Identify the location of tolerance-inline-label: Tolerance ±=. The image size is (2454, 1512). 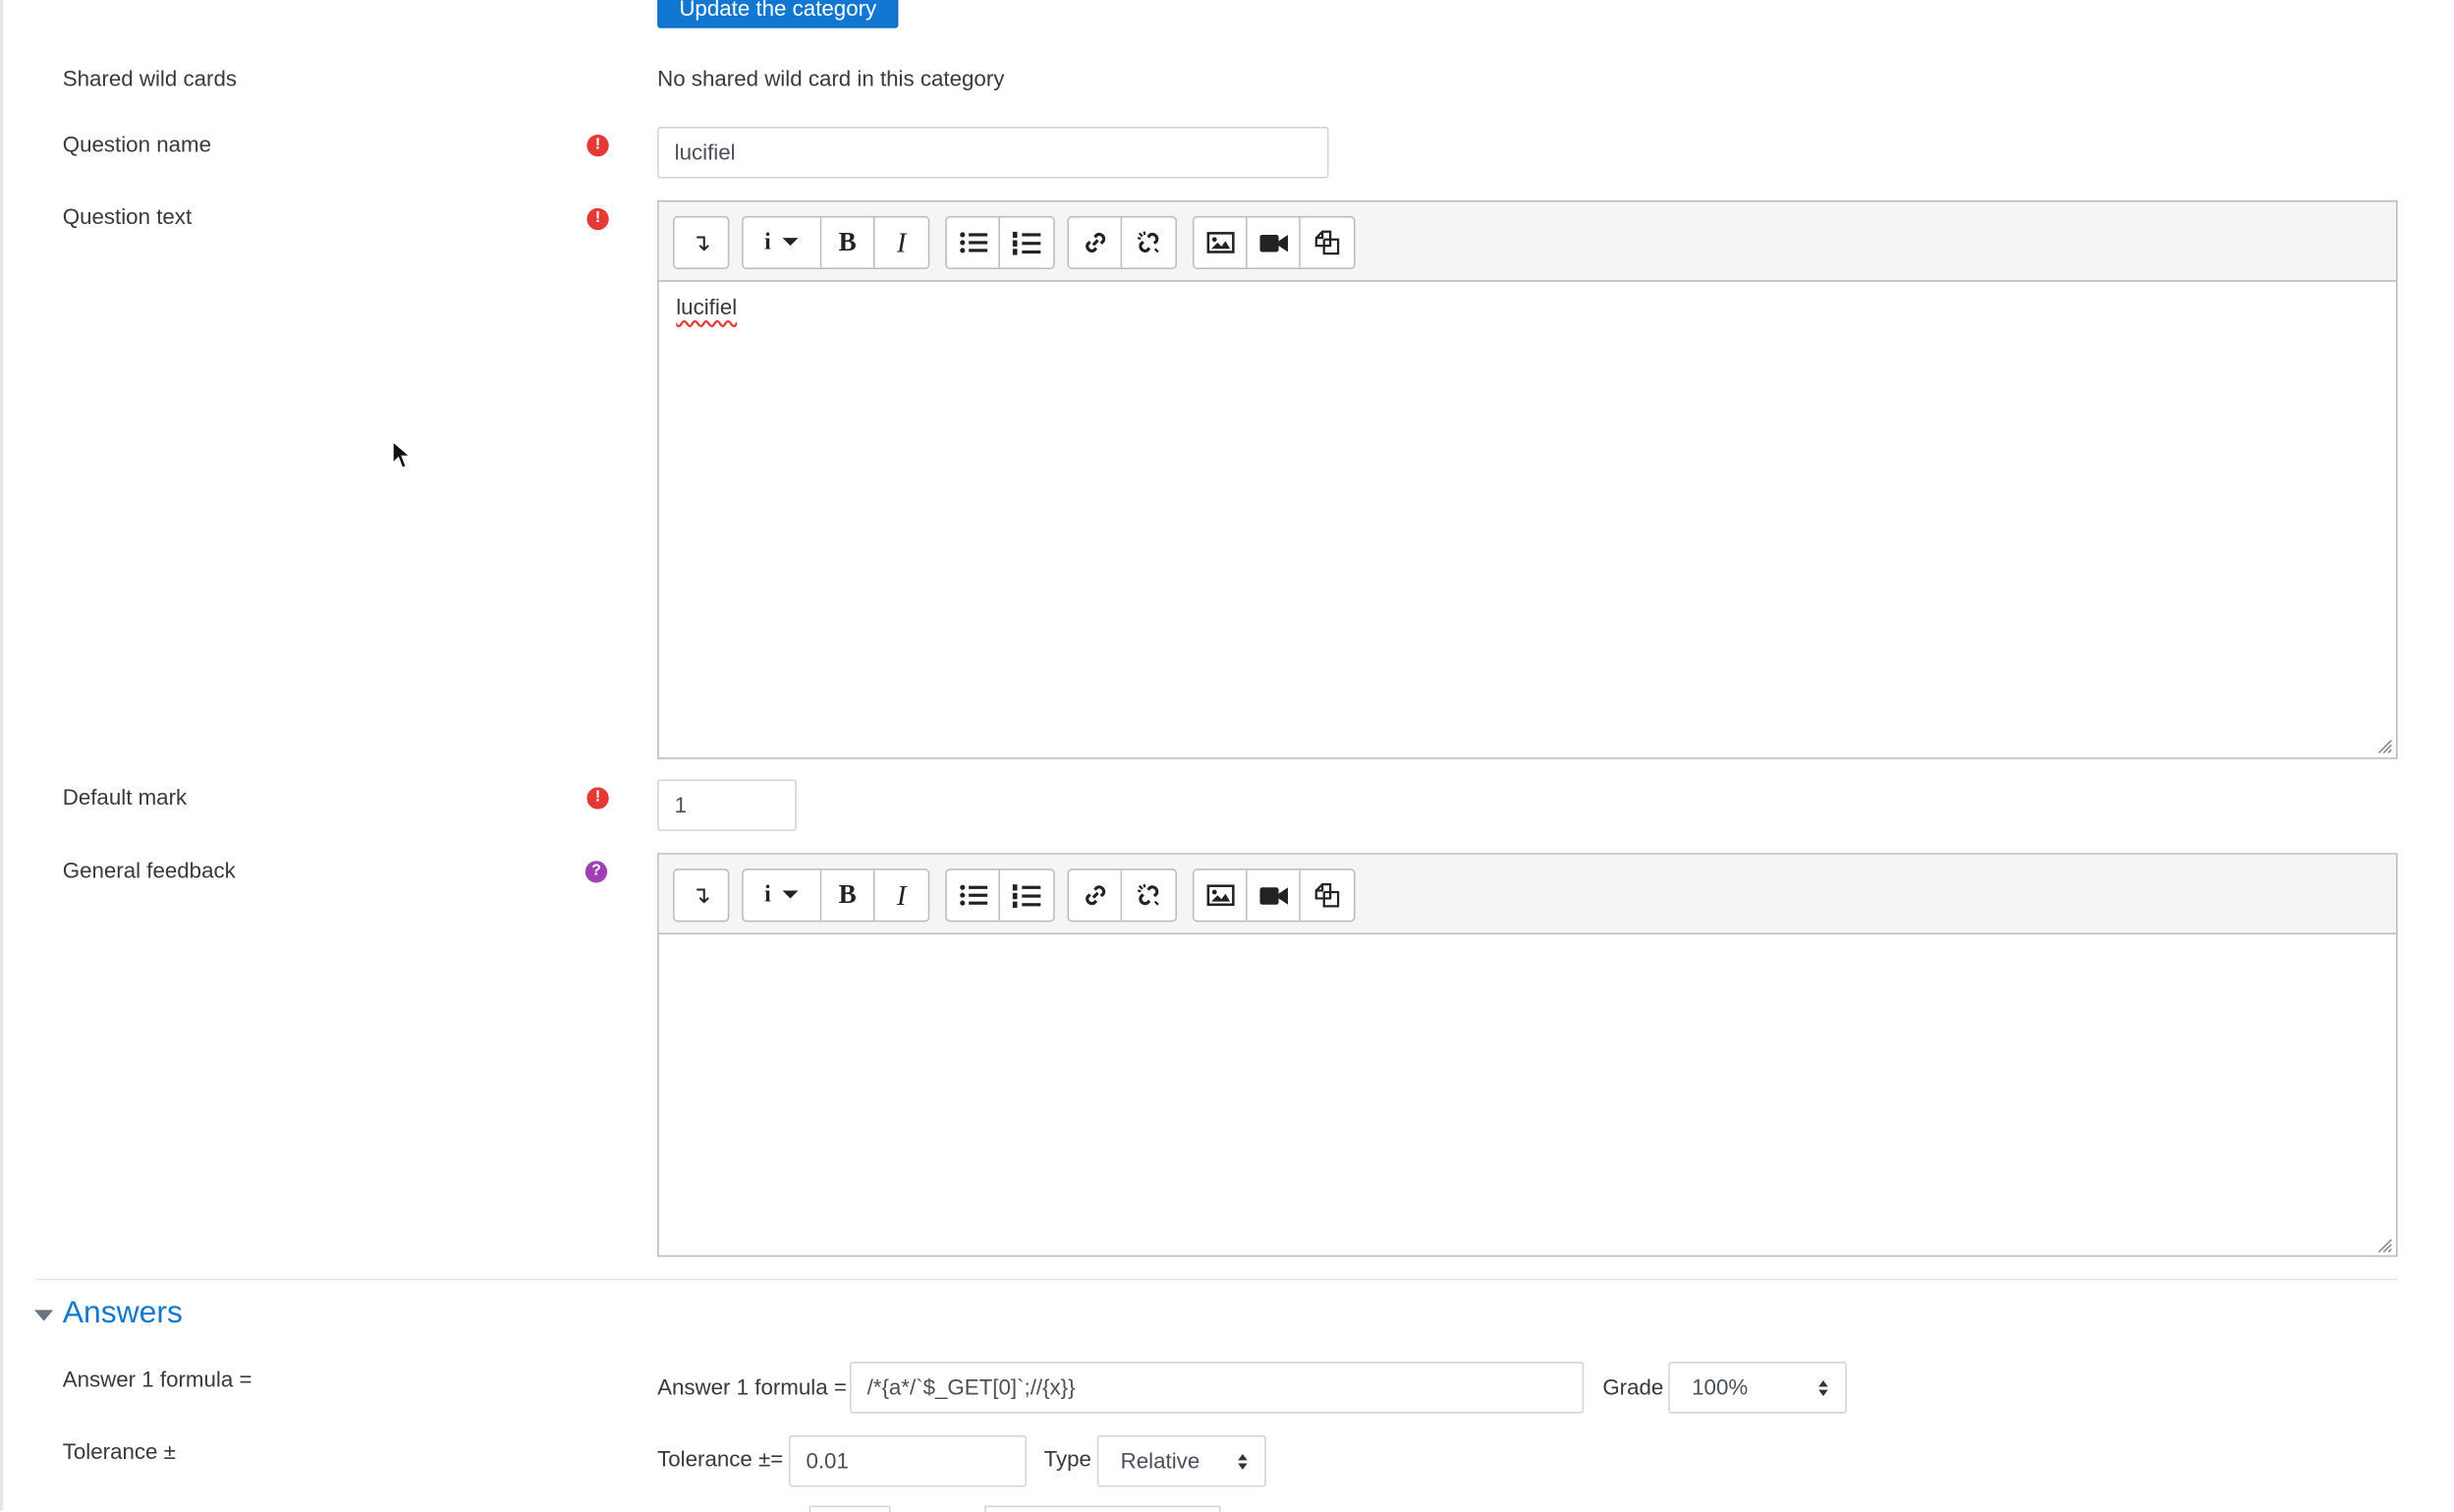
(720, 1459).